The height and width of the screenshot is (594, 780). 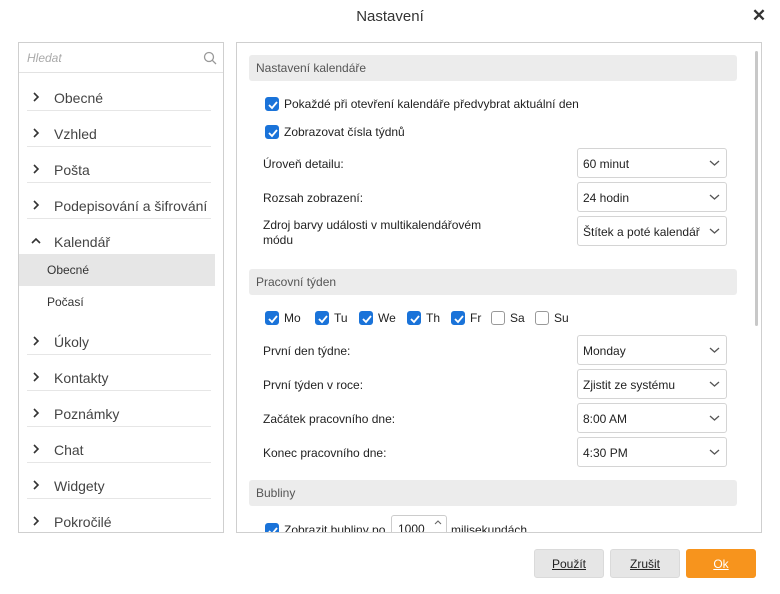 I want to click on detail-level-select: 60 minut, so click(x=652, y=163).